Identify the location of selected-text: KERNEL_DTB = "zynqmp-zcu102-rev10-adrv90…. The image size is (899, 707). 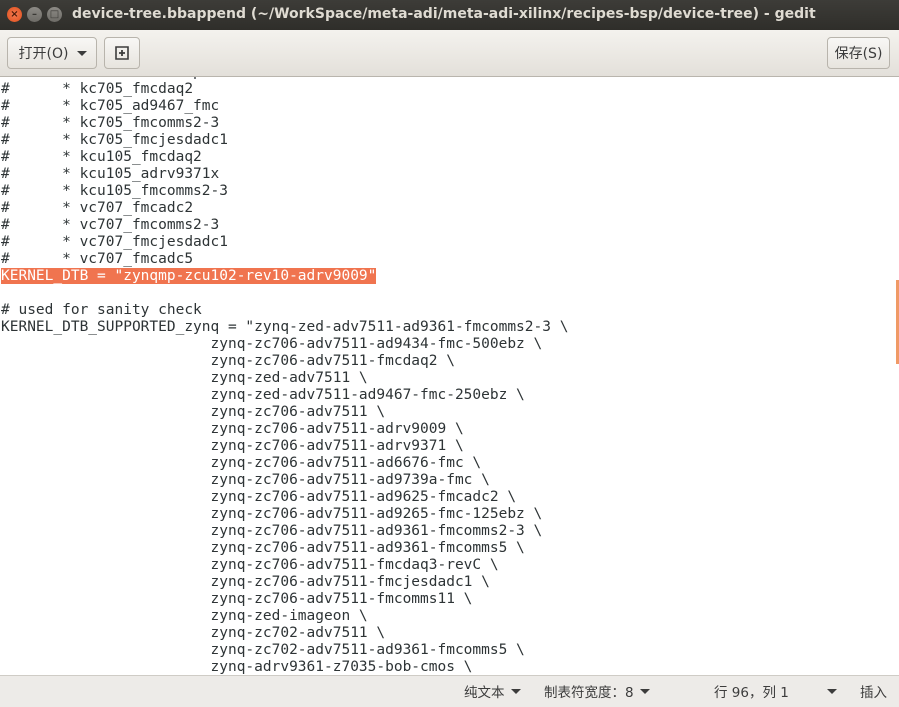
(189, 276).